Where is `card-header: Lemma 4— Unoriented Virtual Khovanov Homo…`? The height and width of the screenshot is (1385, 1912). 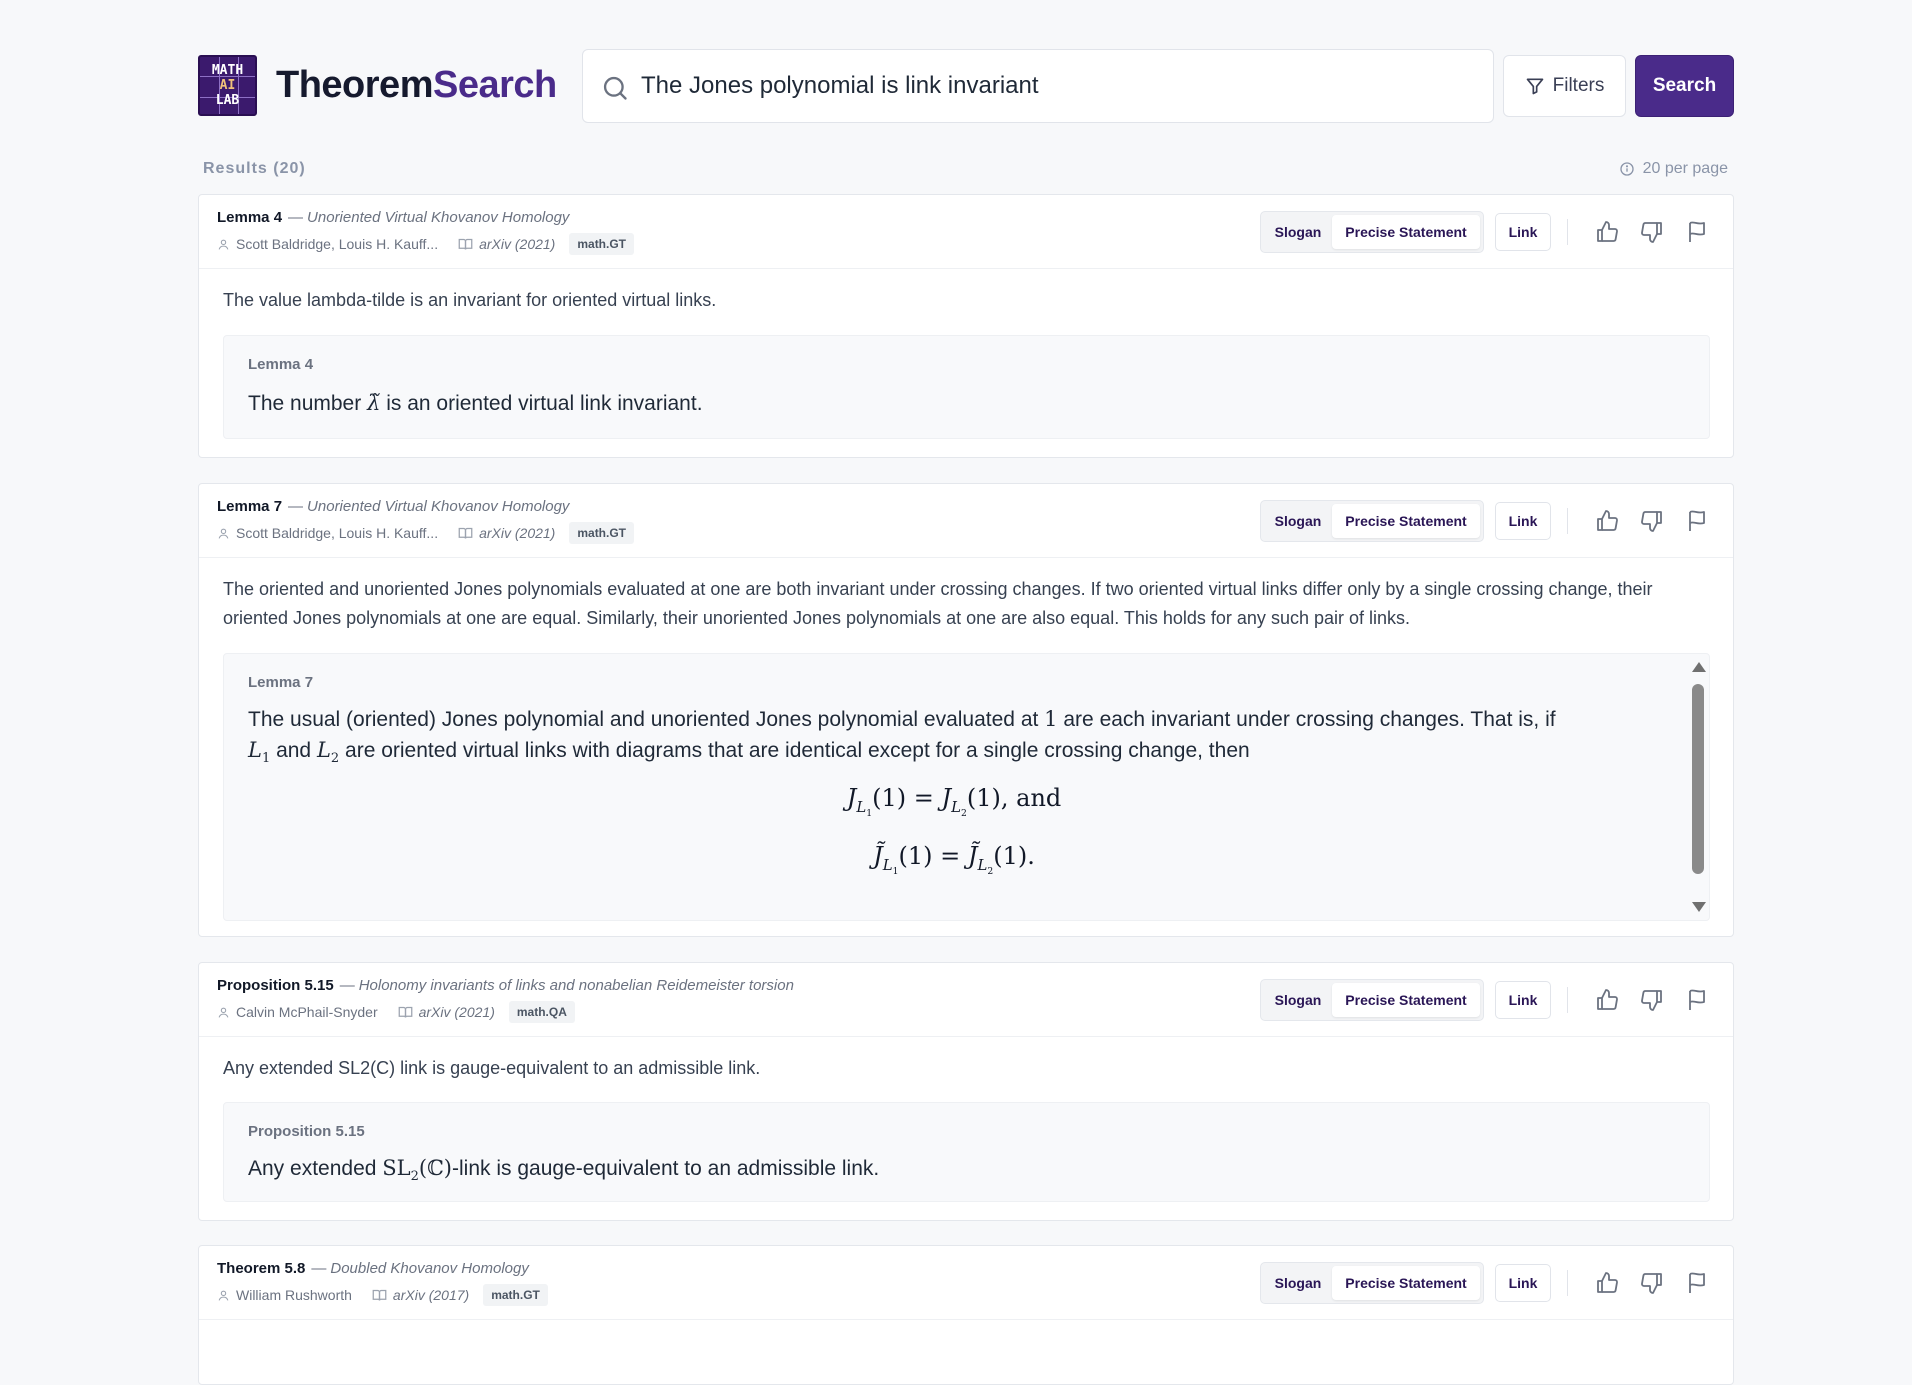 card-header: Lemma 4— Unoriented Virtual Khovanov Homo… is located at coordinates (966, 232).